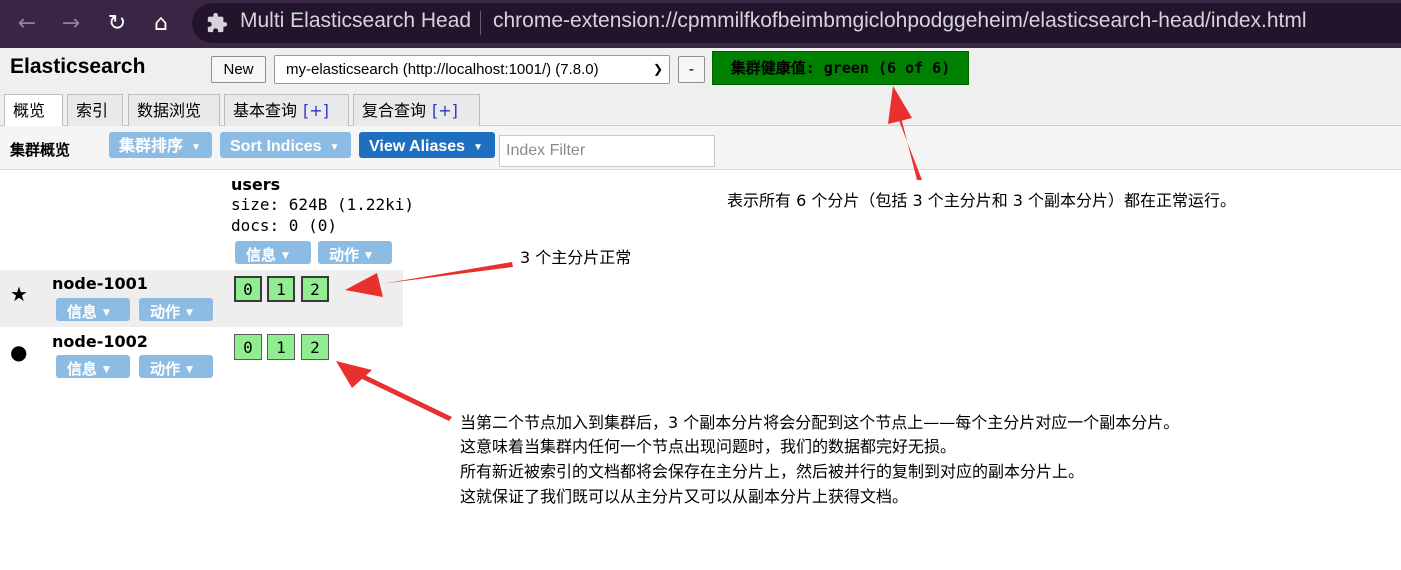  I want to click on tab-label: 基本查询, so click(265, 110).